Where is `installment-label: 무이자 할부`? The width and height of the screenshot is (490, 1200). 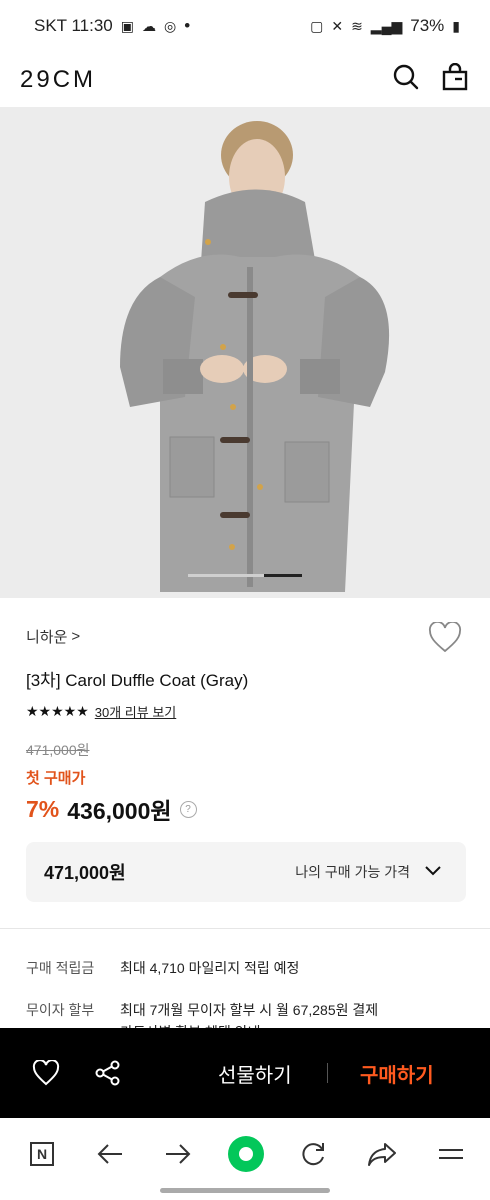
installment-label: 무이자 할부 is located at coordinates (60, 1010).